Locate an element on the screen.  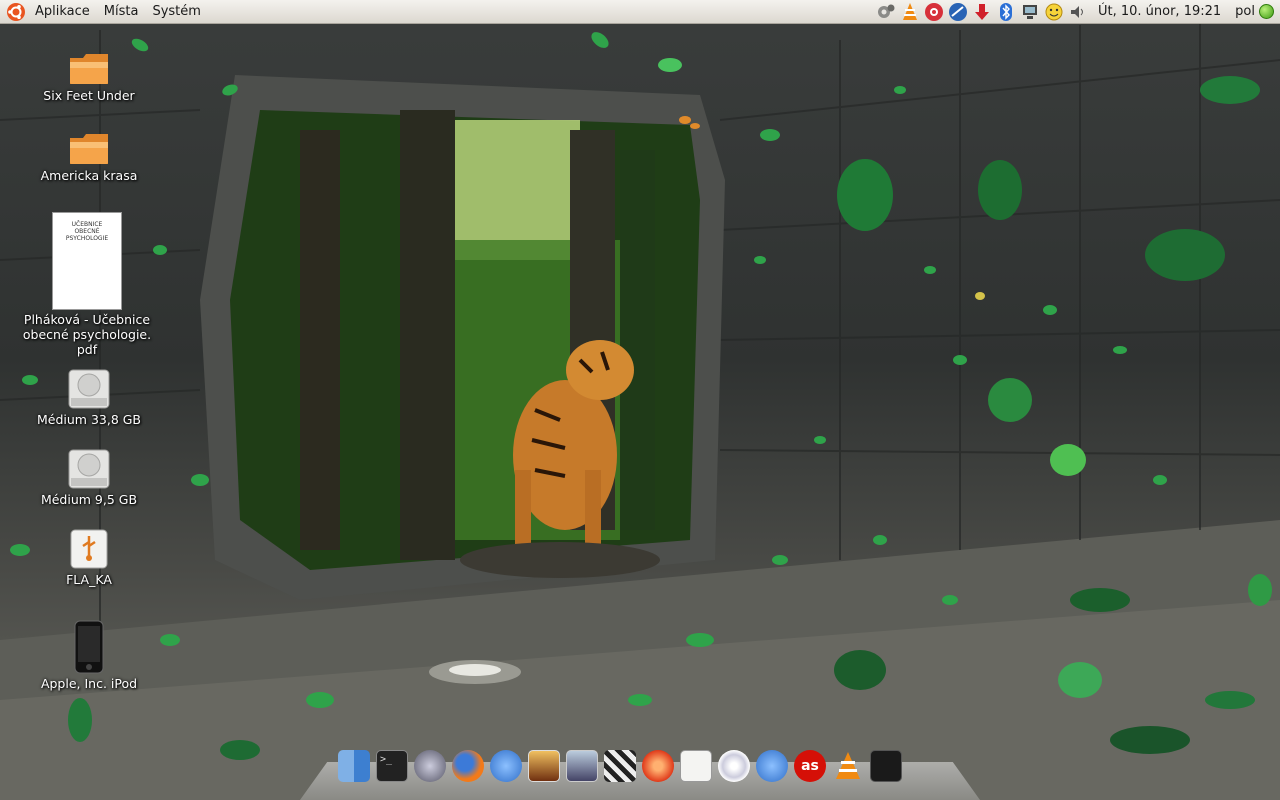
firefox-icon is located at coordinates (468, 766).